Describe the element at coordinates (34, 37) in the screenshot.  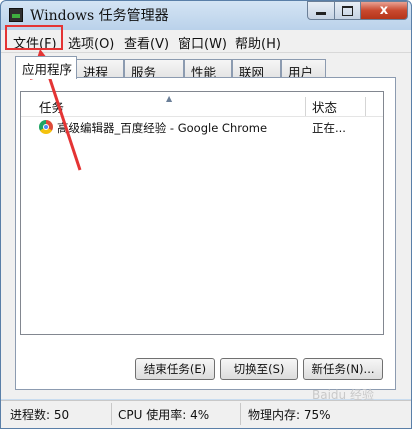
I see `menu-file-highlight` at that location.